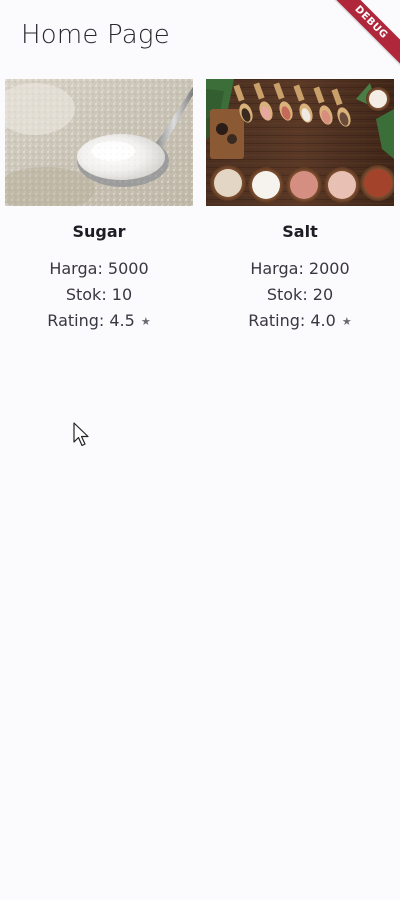  What do you see at coordinates (99, 268) in the screenshot?
I see `product-price: Harga: 5000` at bounding box center [99, 268].